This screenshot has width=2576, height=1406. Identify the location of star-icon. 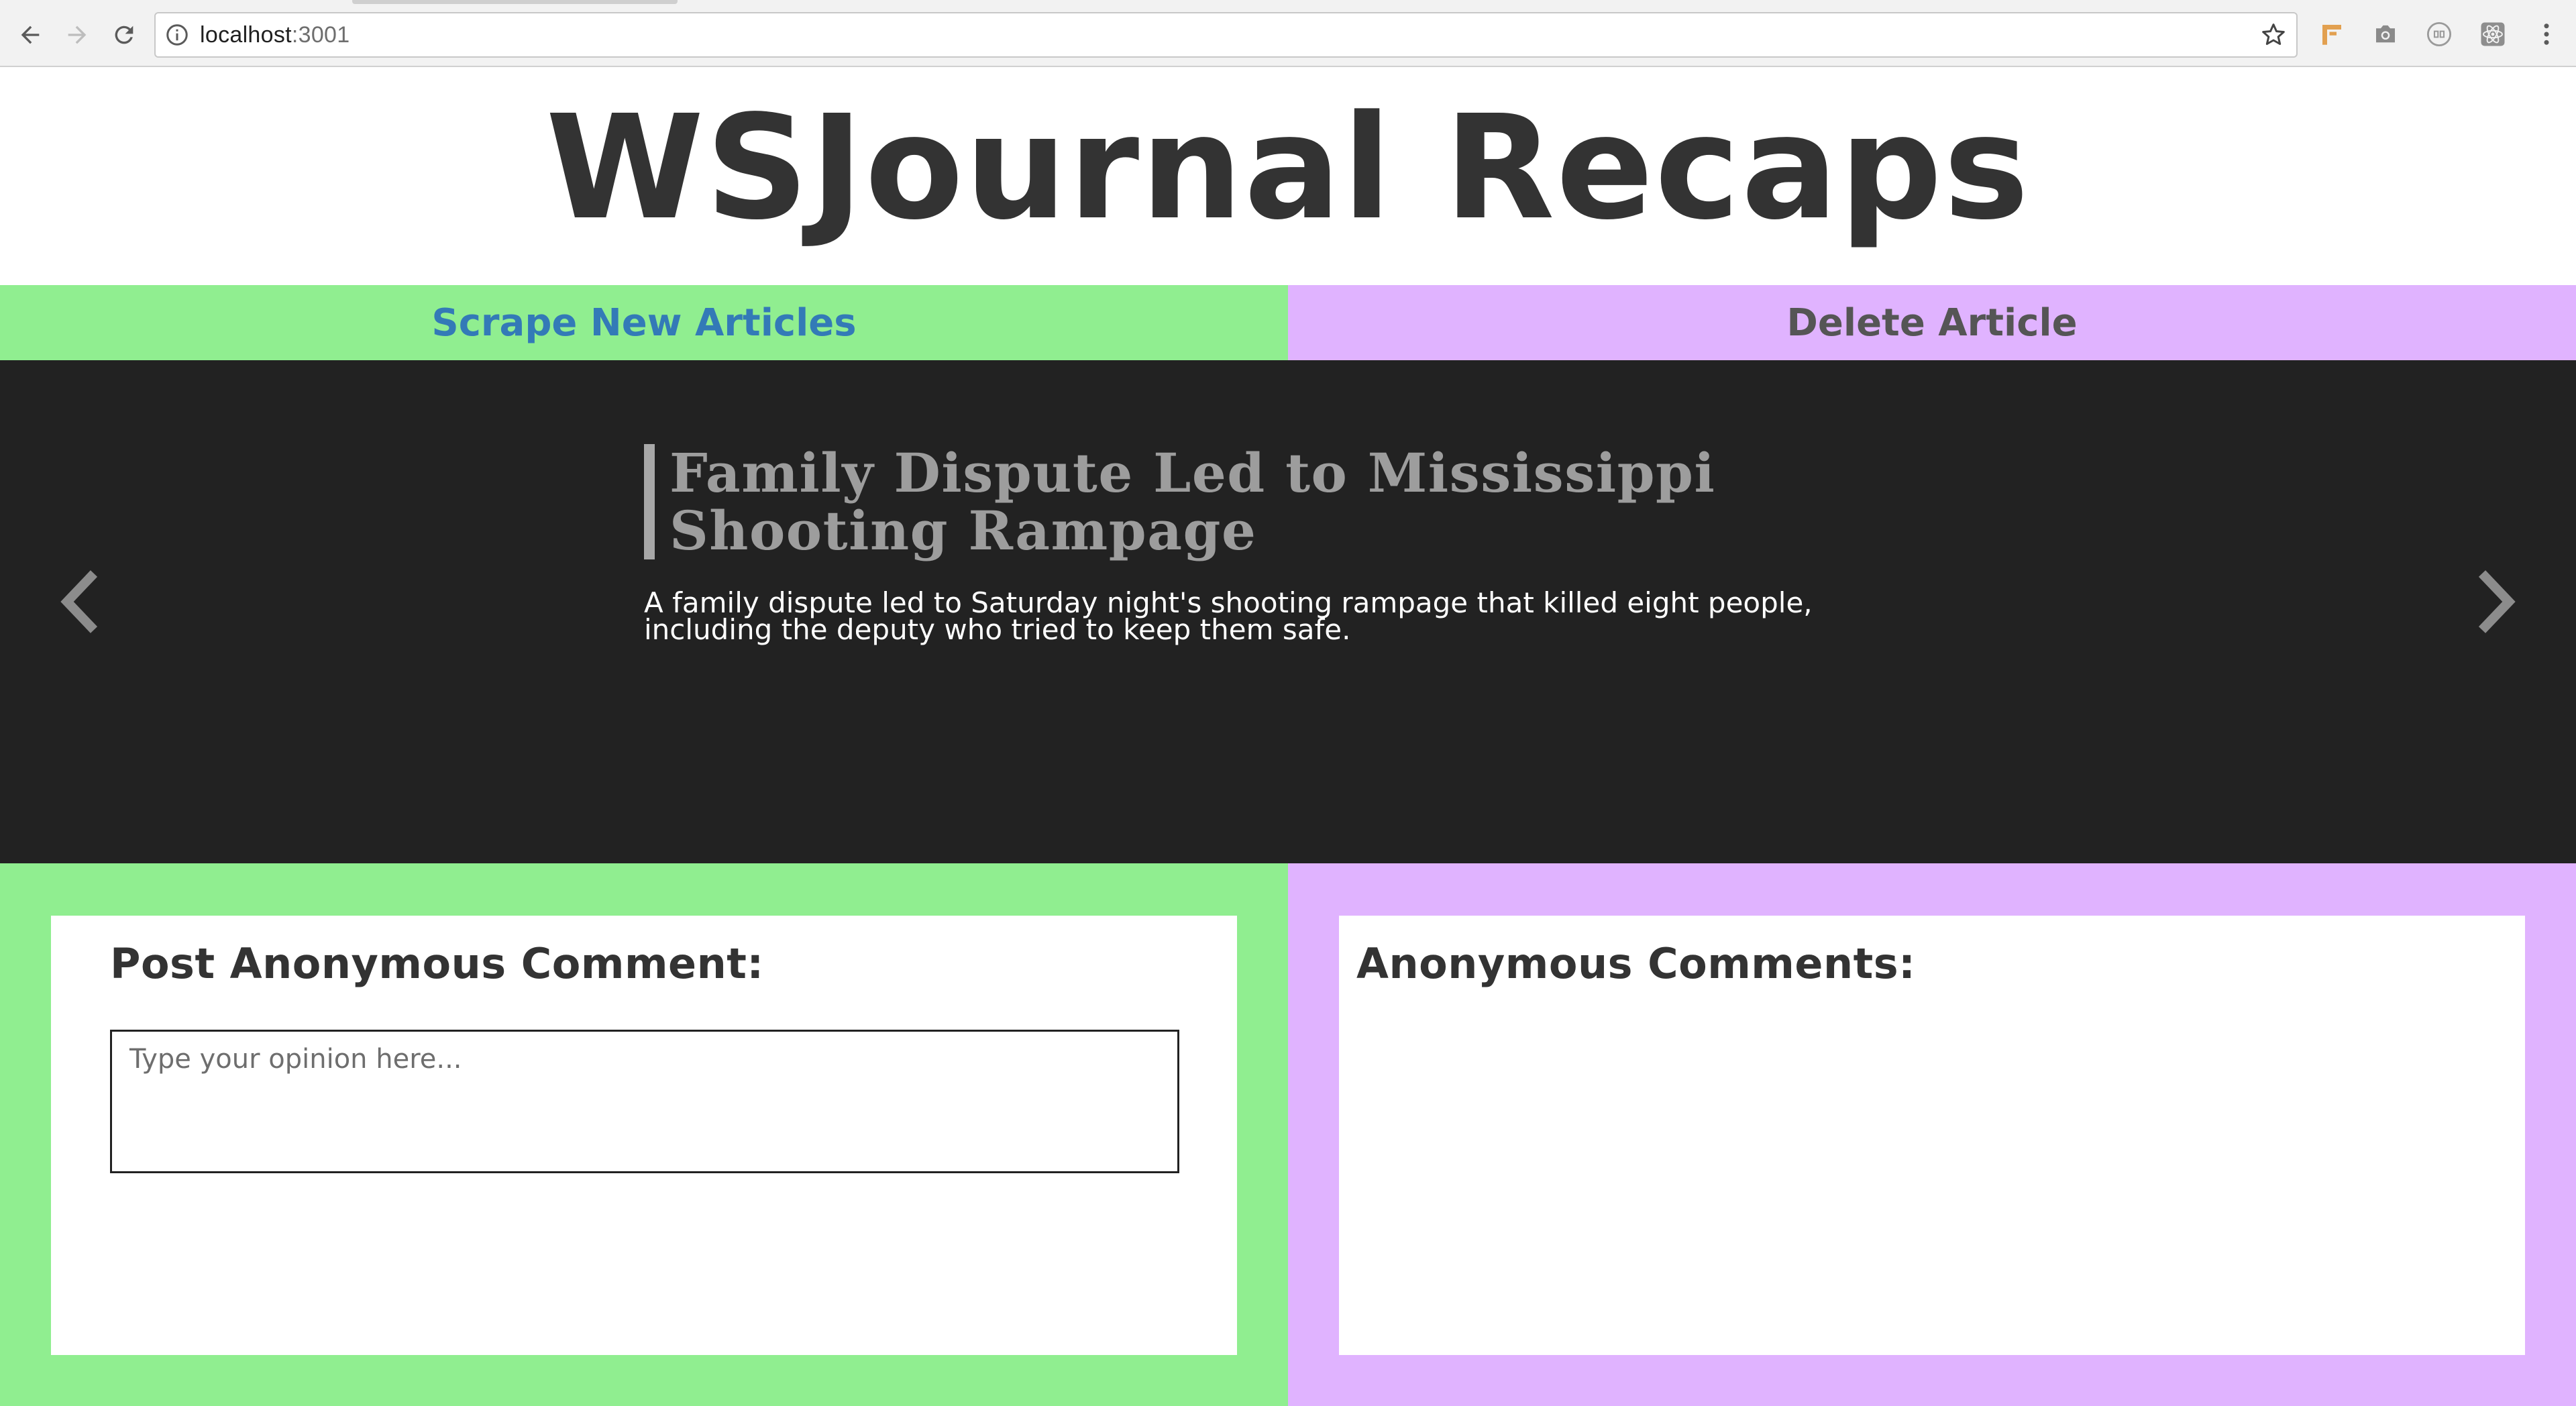
(2273, 34).